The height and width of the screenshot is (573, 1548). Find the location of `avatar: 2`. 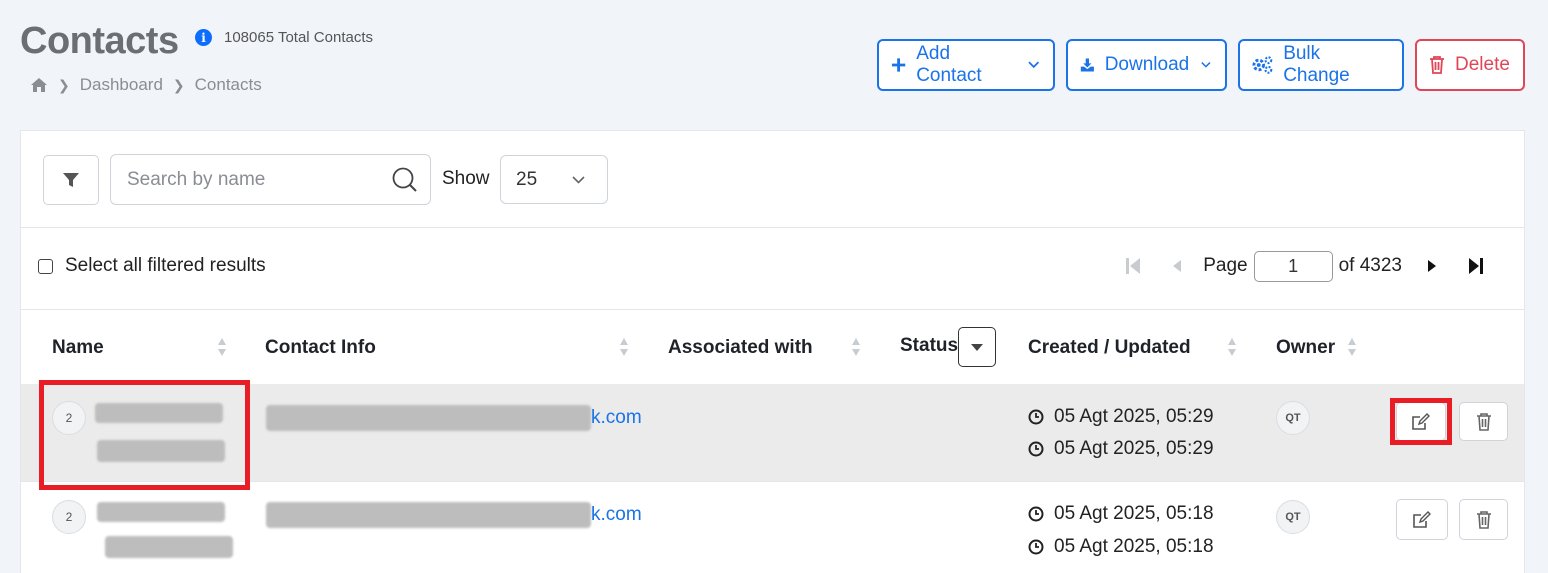

avatar: 2 is located at coordinates (69, 517).